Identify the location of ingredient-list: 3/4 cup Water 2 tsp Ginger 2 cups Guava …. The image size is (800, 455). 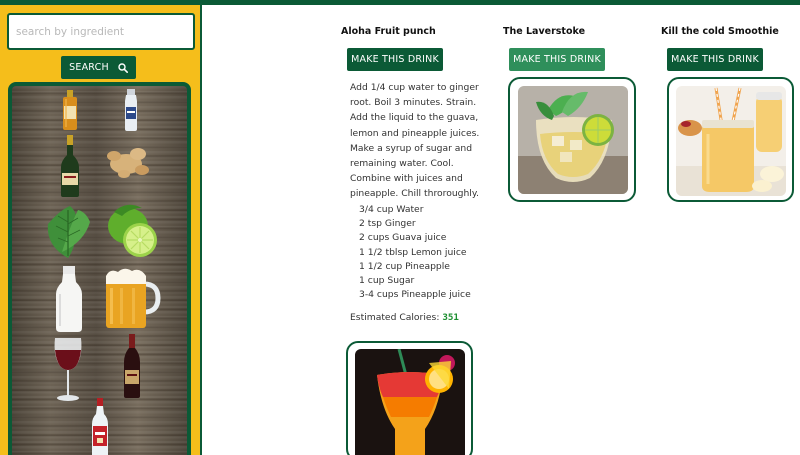
(415, 252).